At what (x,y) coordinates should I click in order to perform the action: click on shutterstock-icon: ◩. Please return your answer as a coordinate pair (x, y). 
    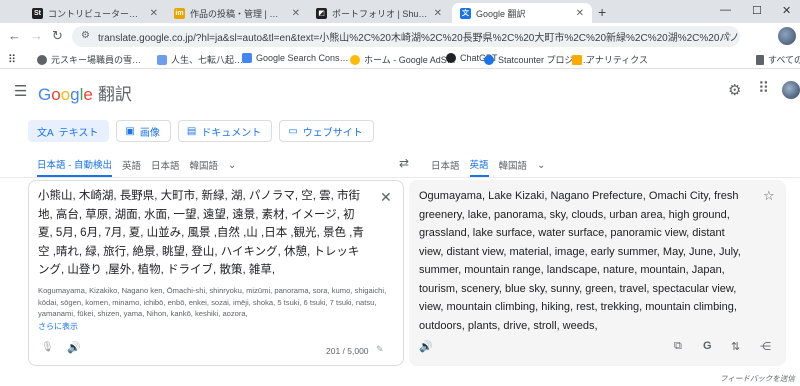
    Looking at the image, I should click on (321, 13).